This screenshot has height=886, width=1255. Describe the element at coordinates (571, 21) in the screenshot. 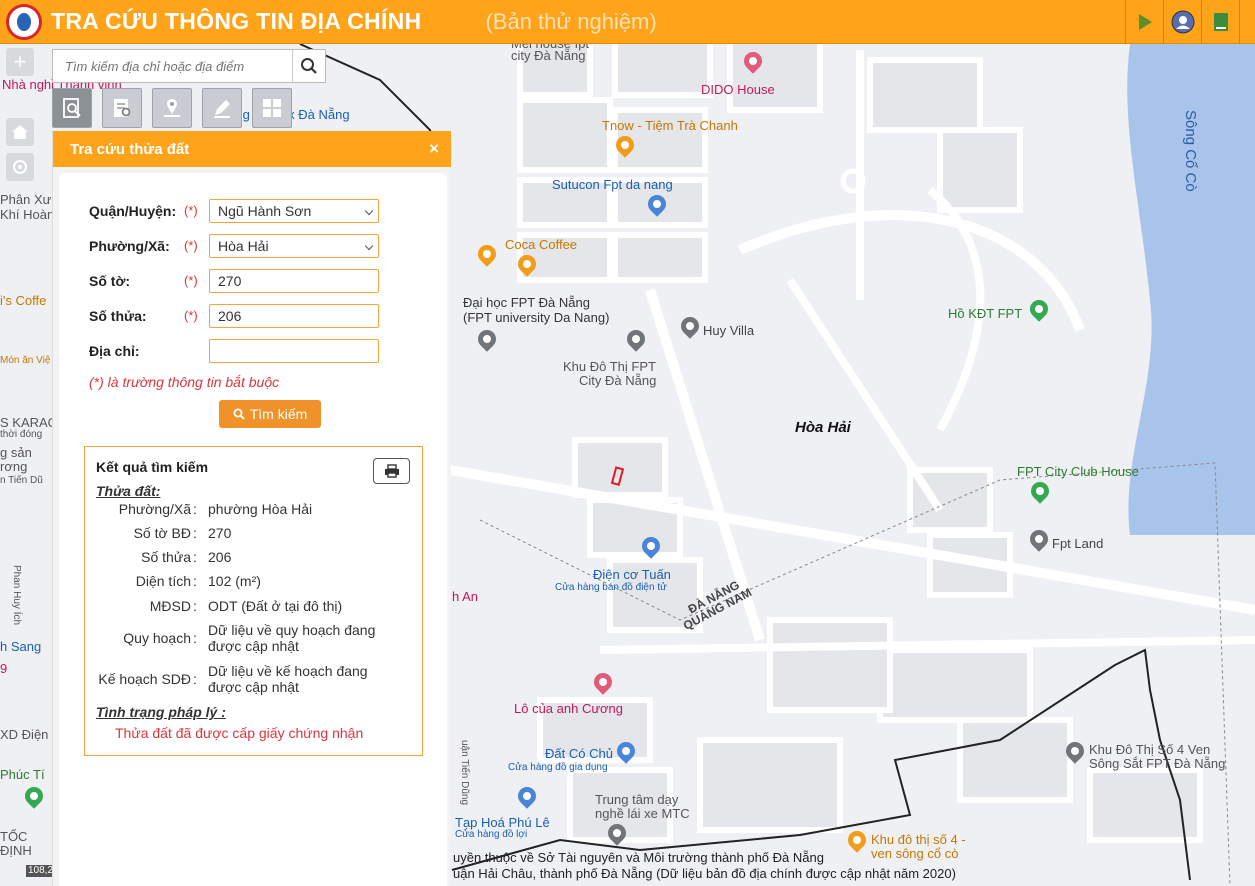

I see `app-subtitle: (Bản thử nghiệm)` at that location.